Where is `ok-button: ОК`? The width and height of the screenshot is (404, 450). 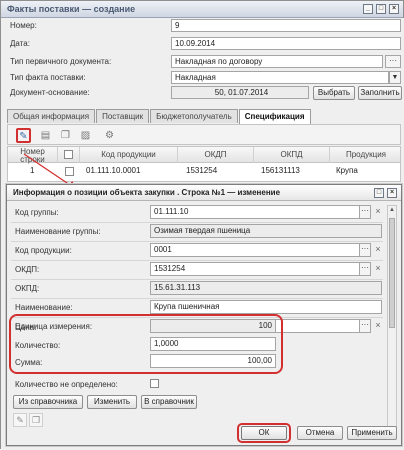 ok-button: ОК is located at coordinates (264, 433).